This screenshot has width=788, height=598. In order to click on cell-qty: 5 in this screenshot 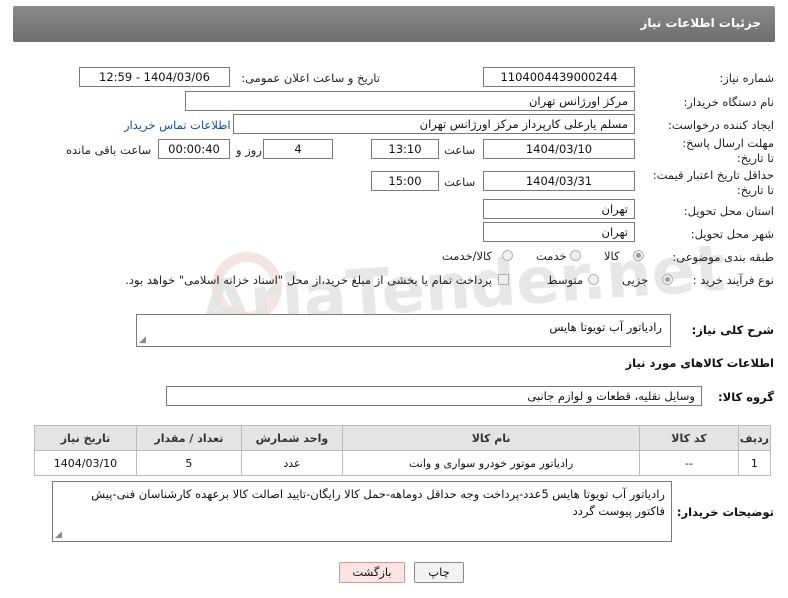, I will do `click(188, 463)`.